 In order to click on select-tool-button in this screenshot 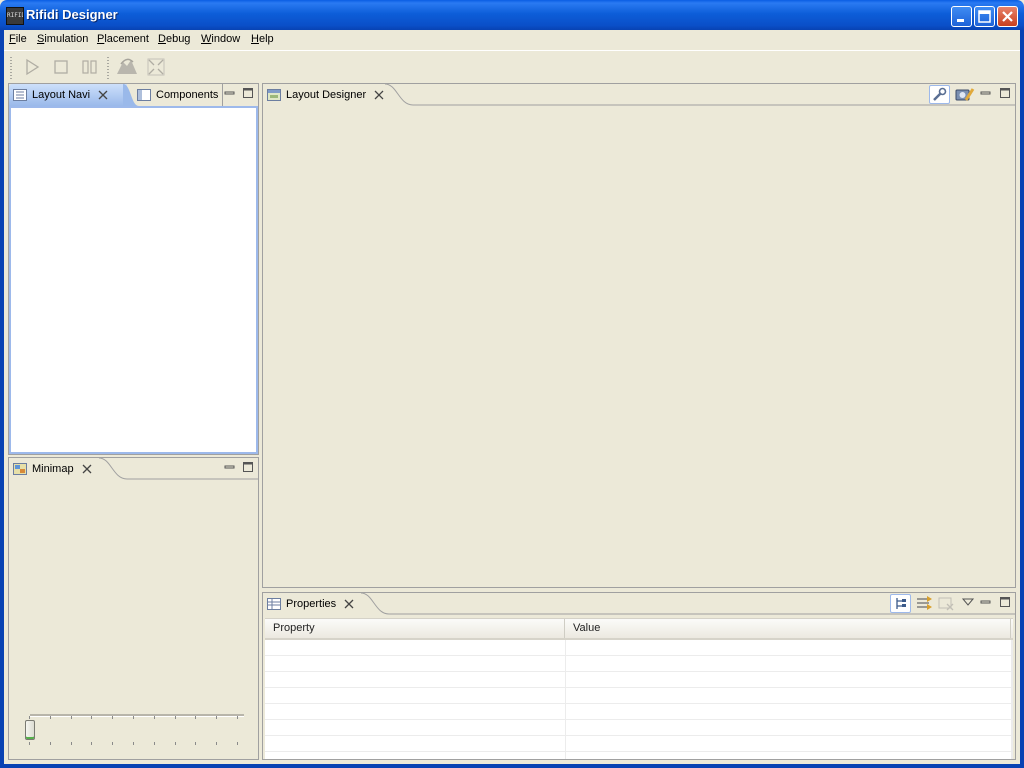, I will do `click(939, 94)`.